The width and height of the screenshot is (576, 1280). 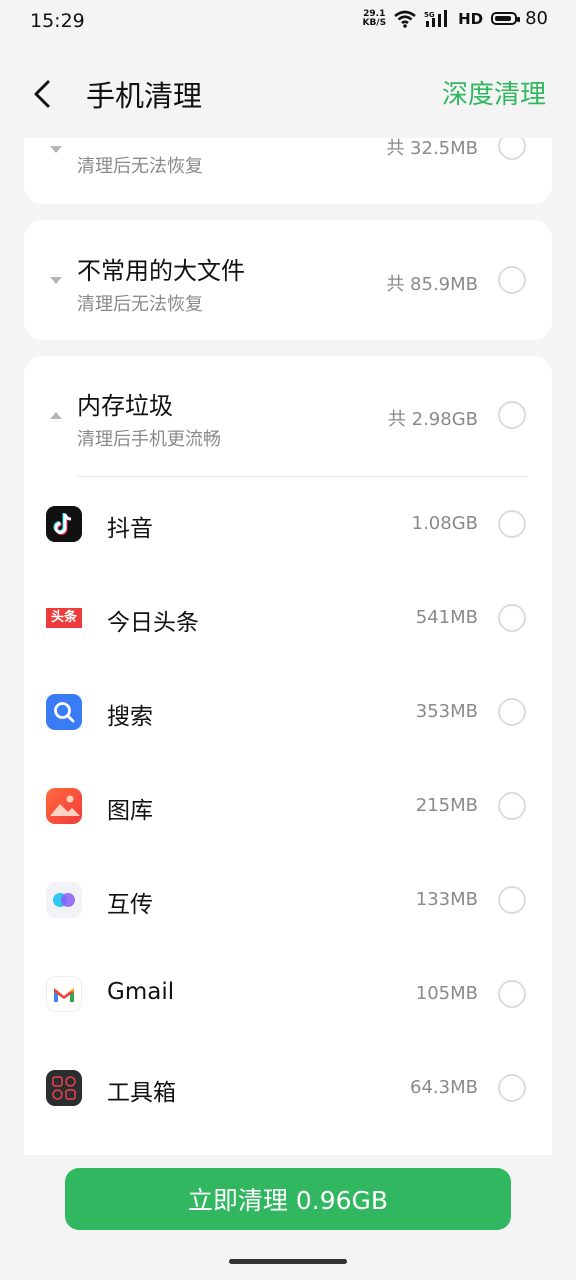 I want to click on section-total: 共 2.98GB, so click(x=432, y=419).